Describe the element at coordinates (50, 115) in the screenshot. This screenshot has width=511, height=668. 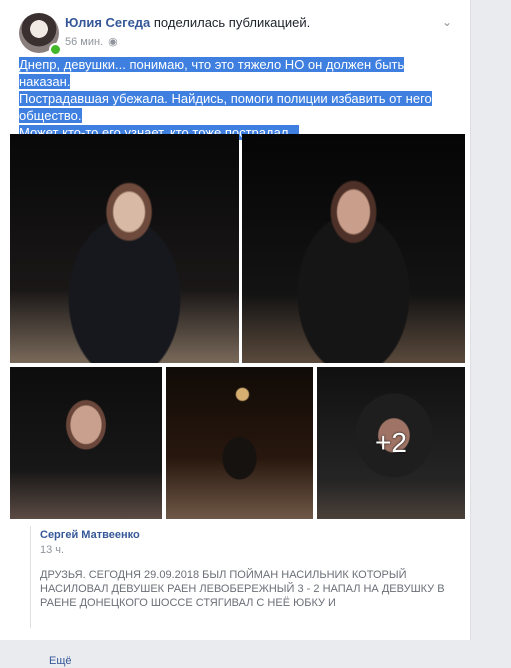
I see `post-text-line: общество.` at that location.